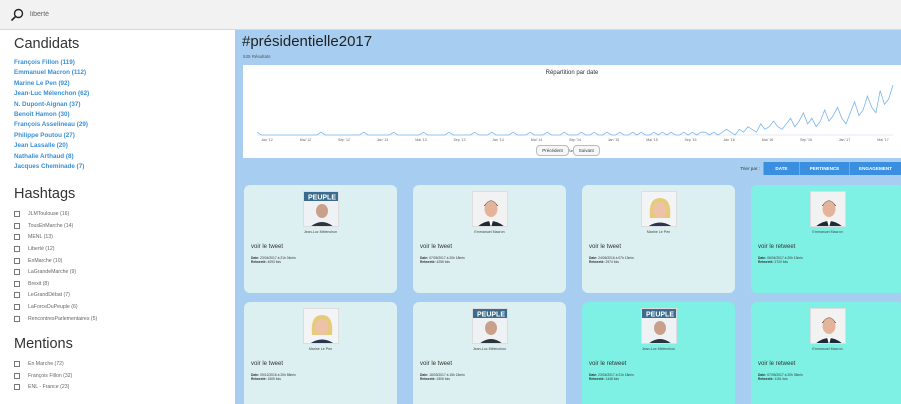 This screenshot has height=404, width=901. Describe the element at coordinates (124, 238) in the screenshot. I see `hashtag-item: MENL (13)` at that location.